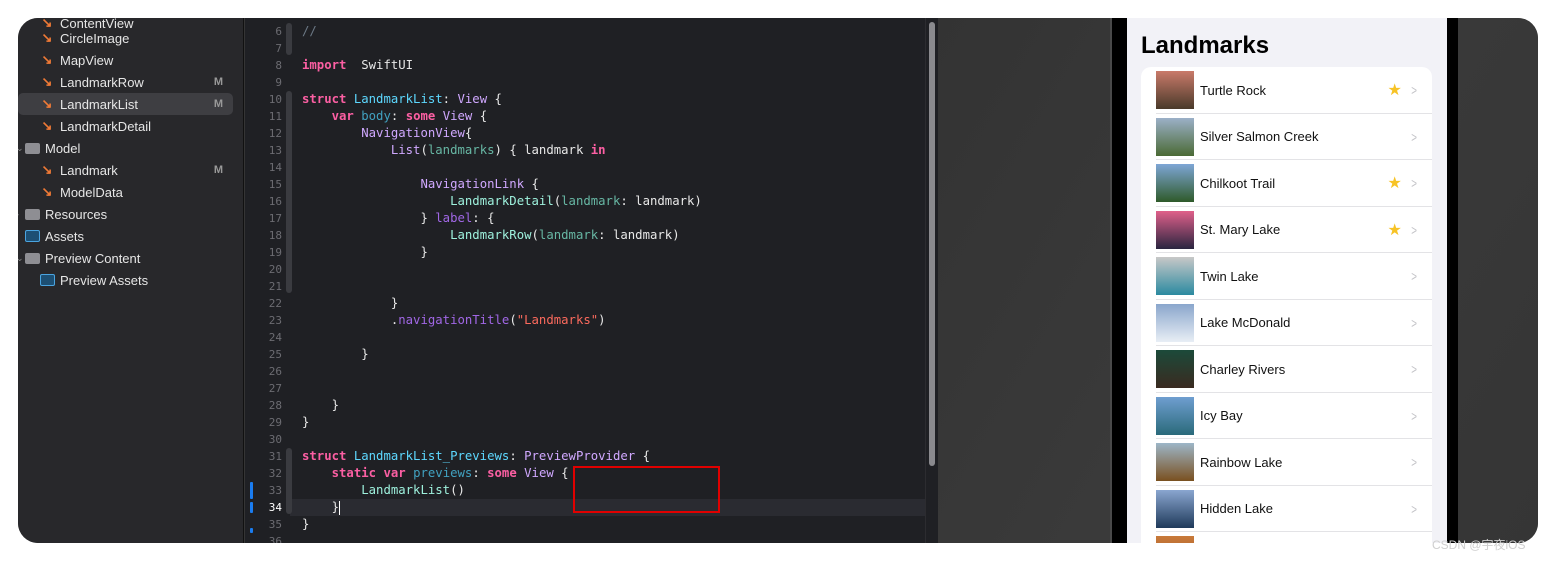  I want to click on line-number: 36, so click(275, 539).